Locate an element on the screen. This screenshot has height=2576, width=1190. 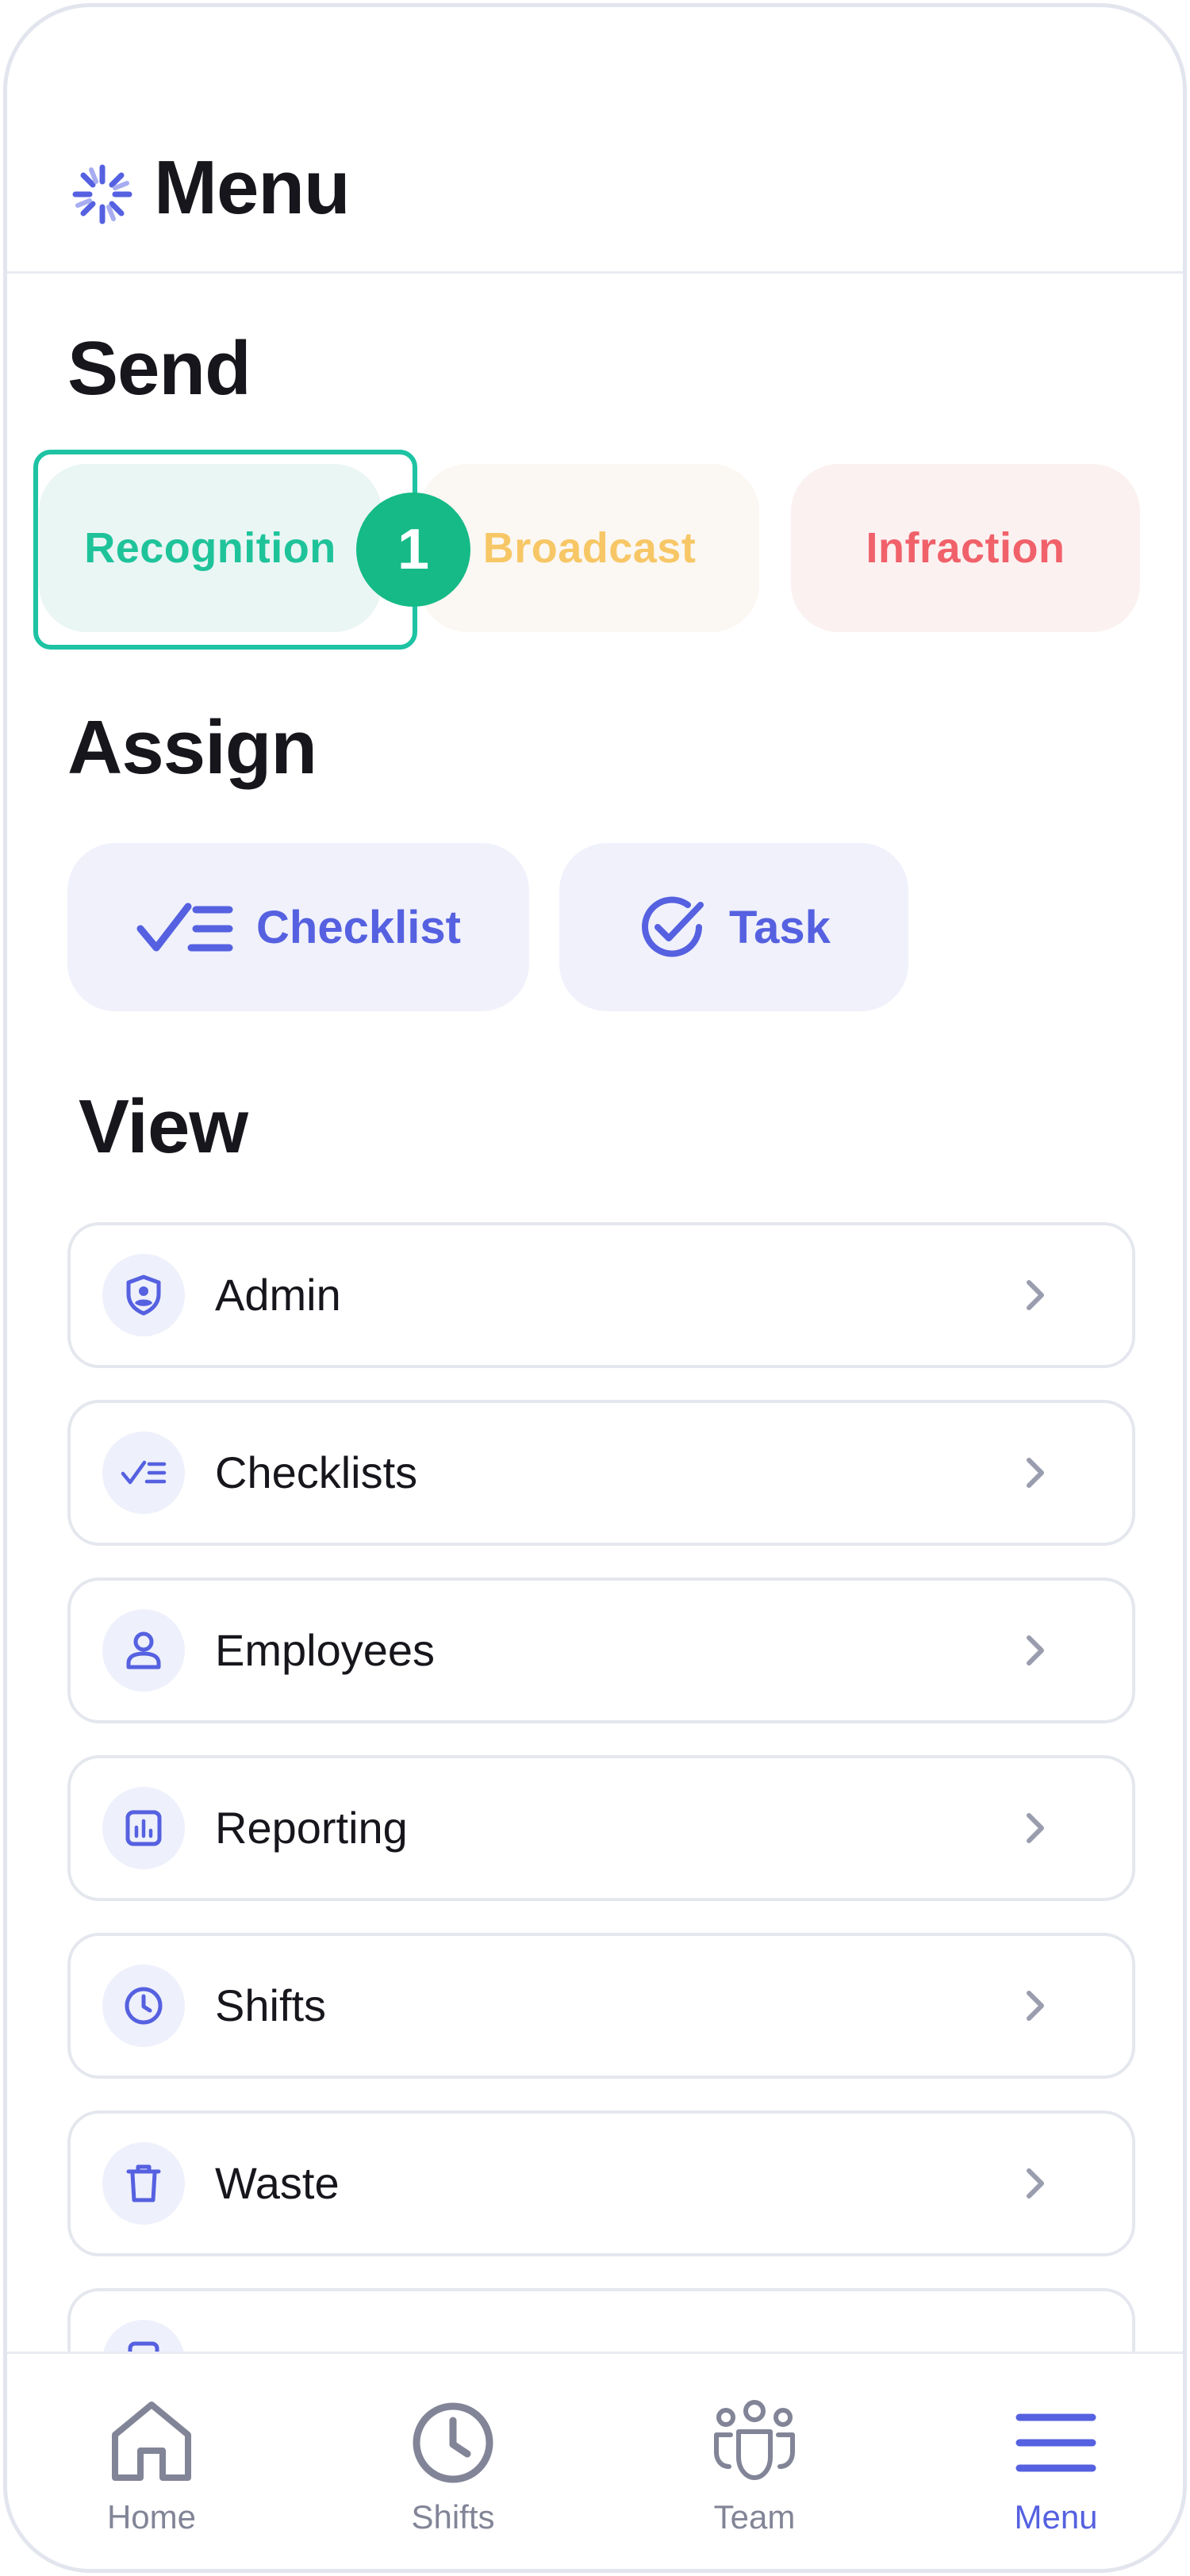
tab-menu: Menu is located at coordinates (1056, 2467).